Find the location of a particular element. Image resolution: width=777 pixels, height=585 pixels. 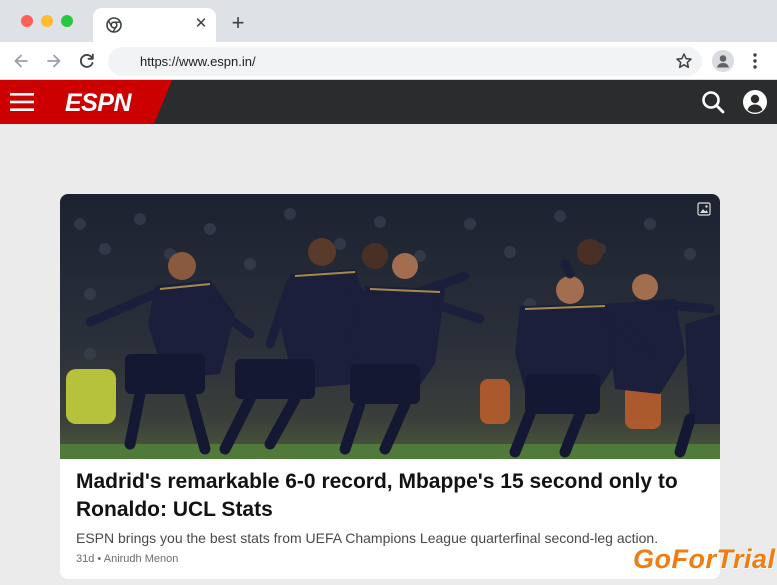

watermark-text: GoForTrial is located at coordinates (704, 559).